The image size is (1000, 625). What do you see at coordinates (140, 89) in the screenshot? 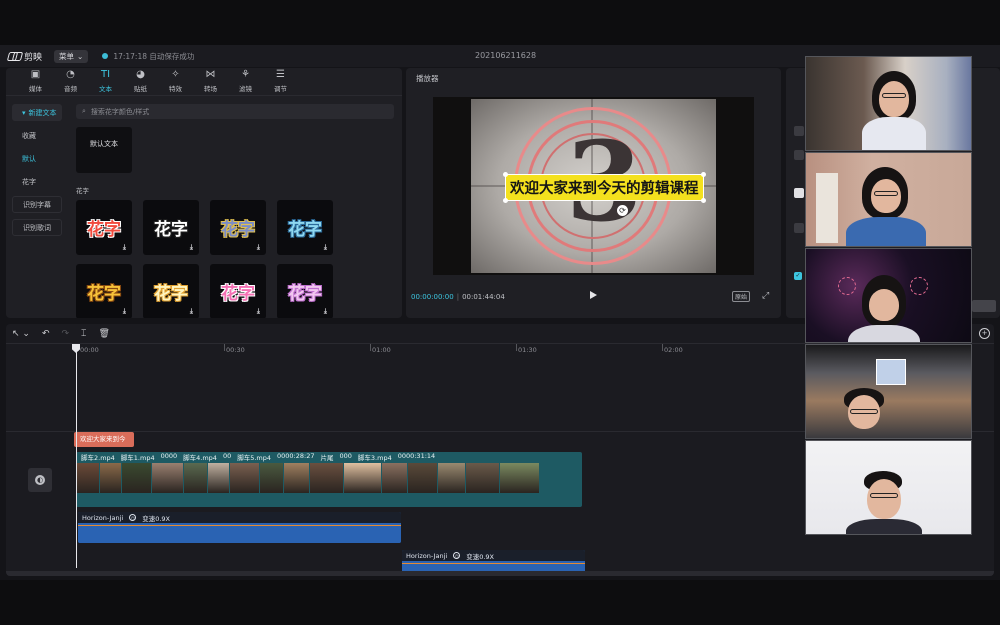
I see `tab-label: 贴纸` at bounding box center [140, 89].